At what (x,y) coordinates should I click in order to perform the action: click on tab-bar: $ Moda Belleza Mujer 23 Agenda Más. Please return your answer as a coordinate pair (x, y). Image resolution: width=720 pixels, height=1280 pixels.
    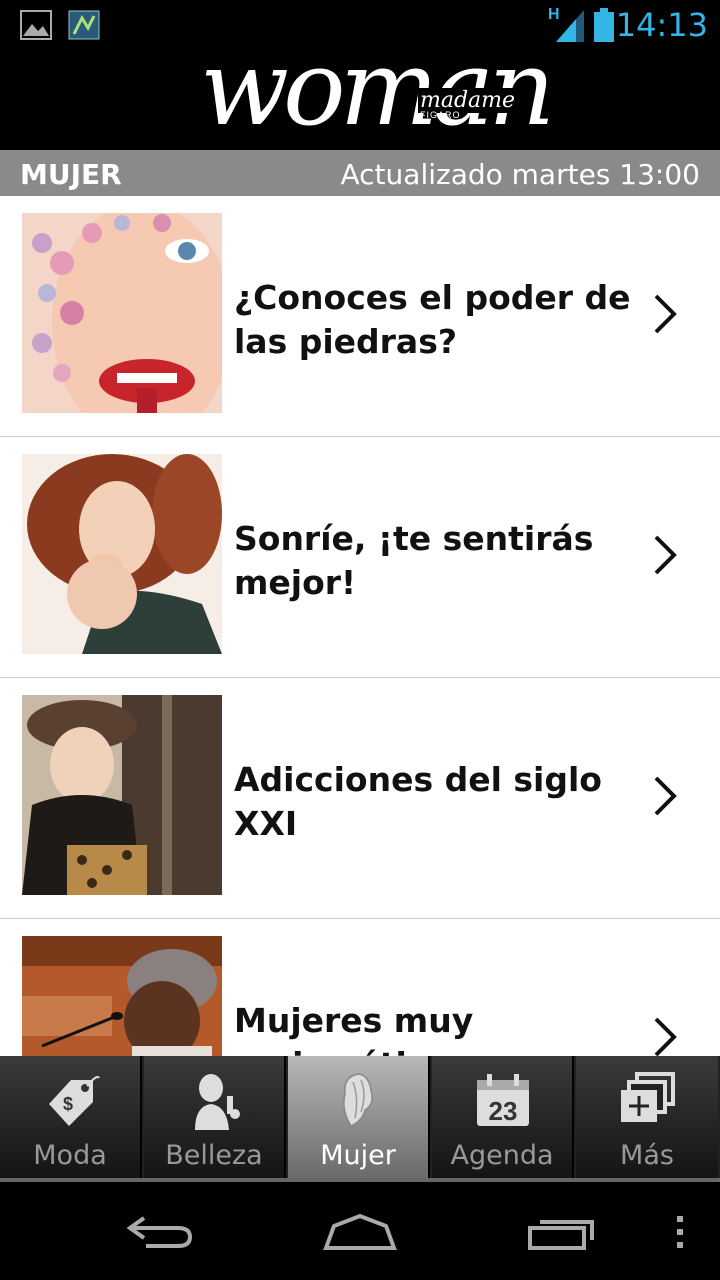
    Looking at the image, I should click on (360, 1118).